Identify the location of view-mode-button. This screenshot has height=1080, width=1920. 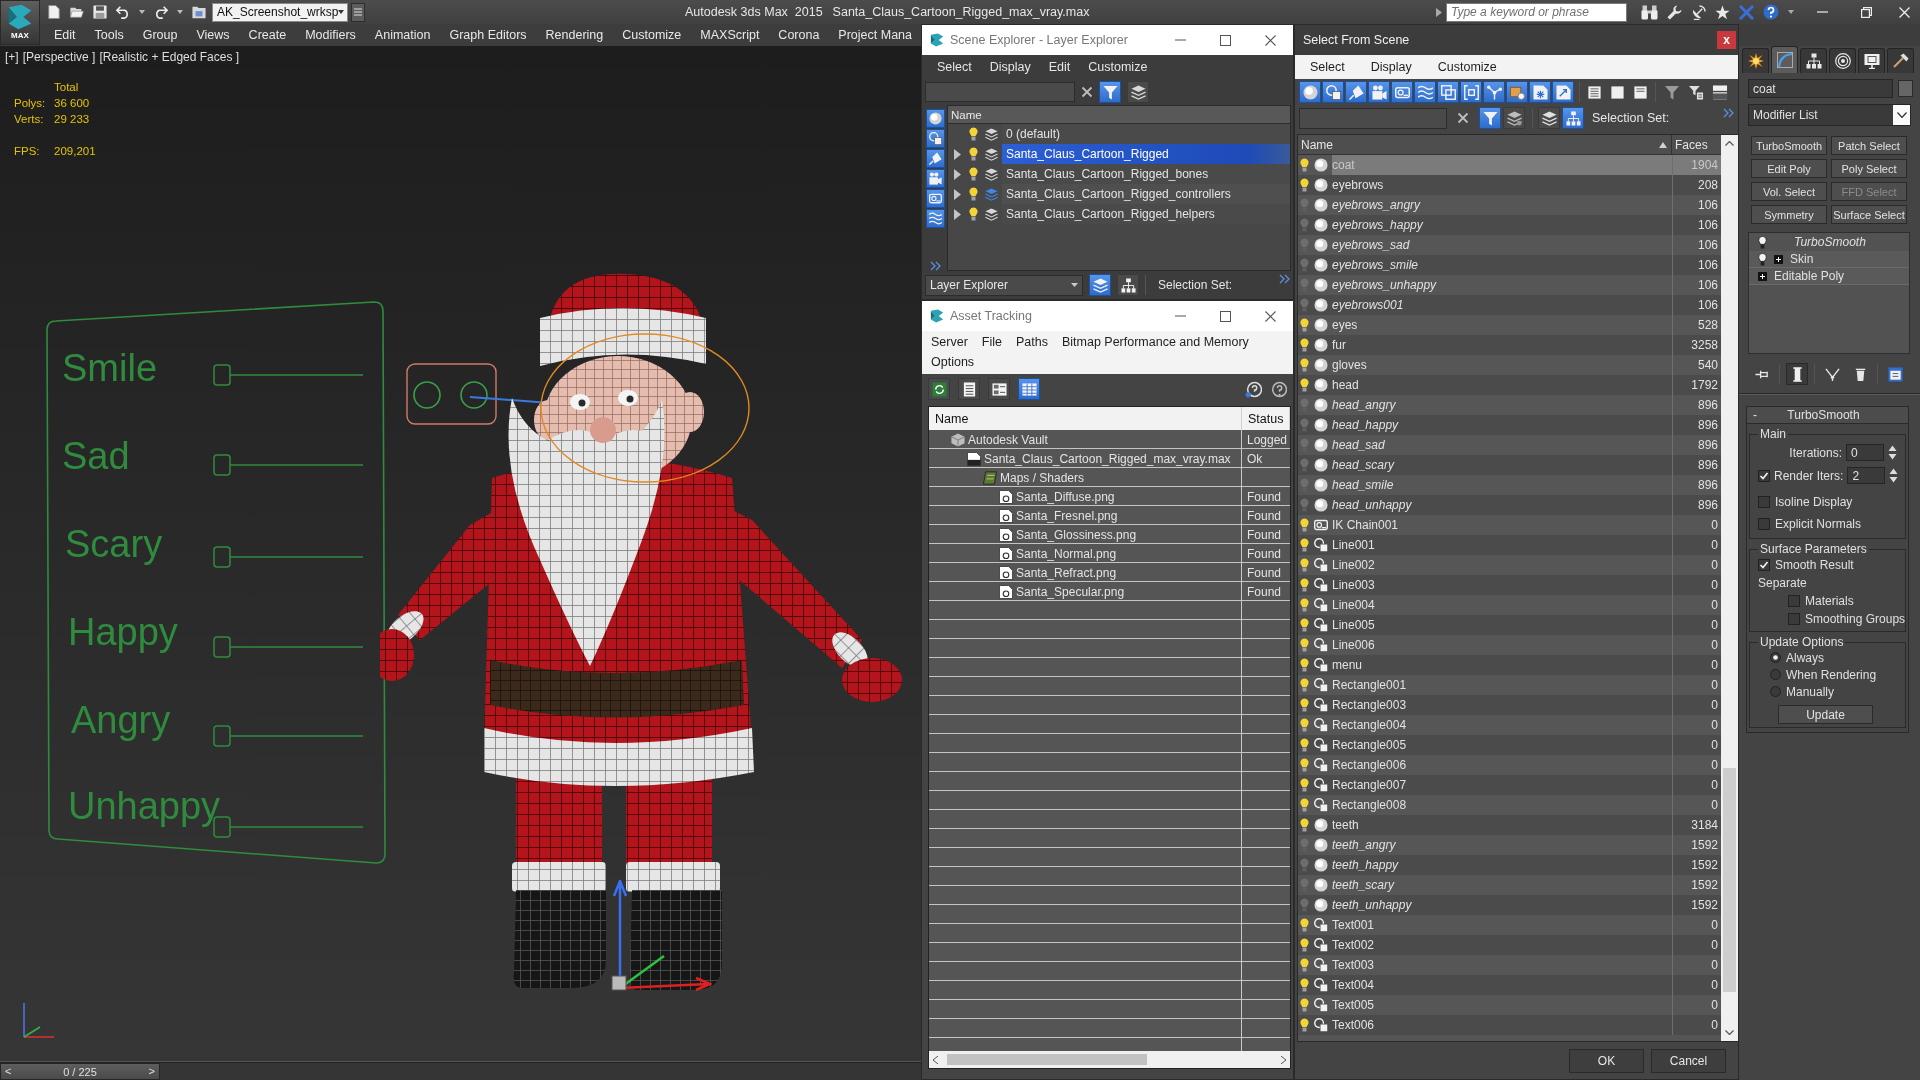
(939, 389).